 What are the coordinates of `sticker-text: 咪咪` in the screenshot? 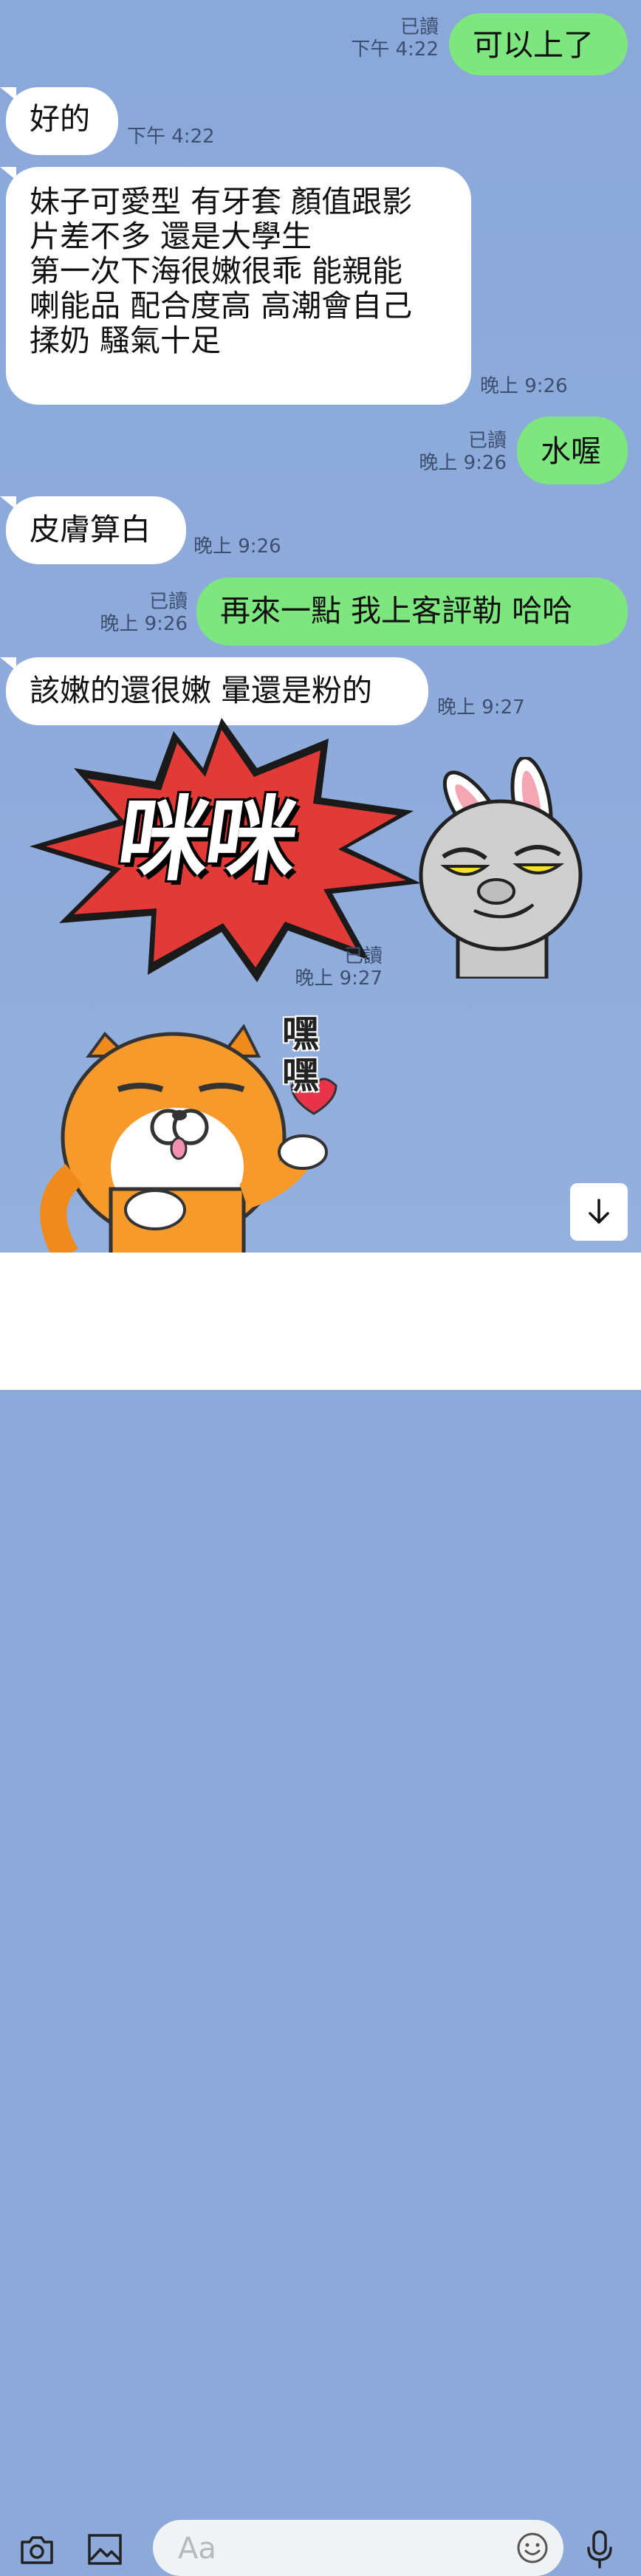 It's located at (205, 840).